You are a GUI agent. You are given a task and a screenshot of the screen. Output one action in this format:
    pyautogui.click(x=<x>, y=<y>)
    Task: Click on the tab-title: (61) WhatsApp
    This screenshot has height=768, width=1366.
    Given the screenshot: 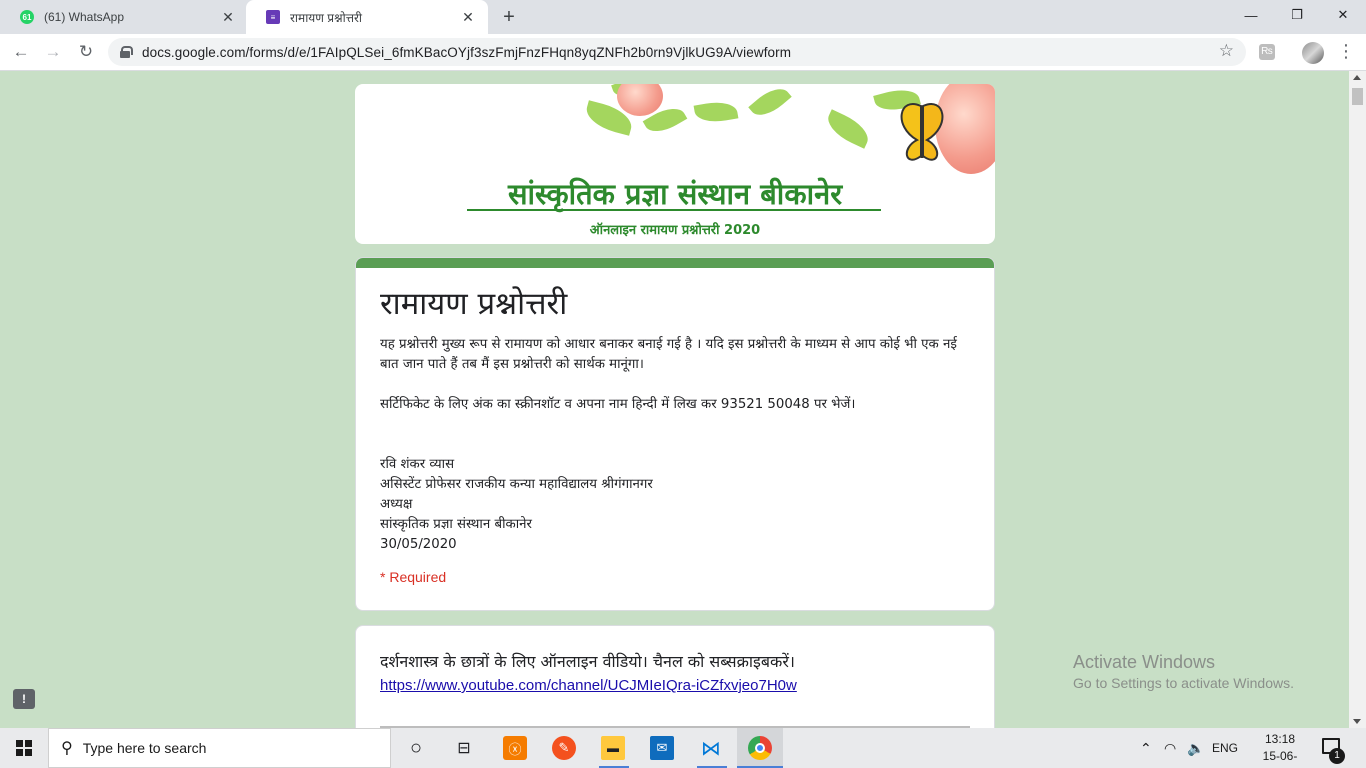 What is the action you would take?
    pyautogui.click(x=84, y=17)
    